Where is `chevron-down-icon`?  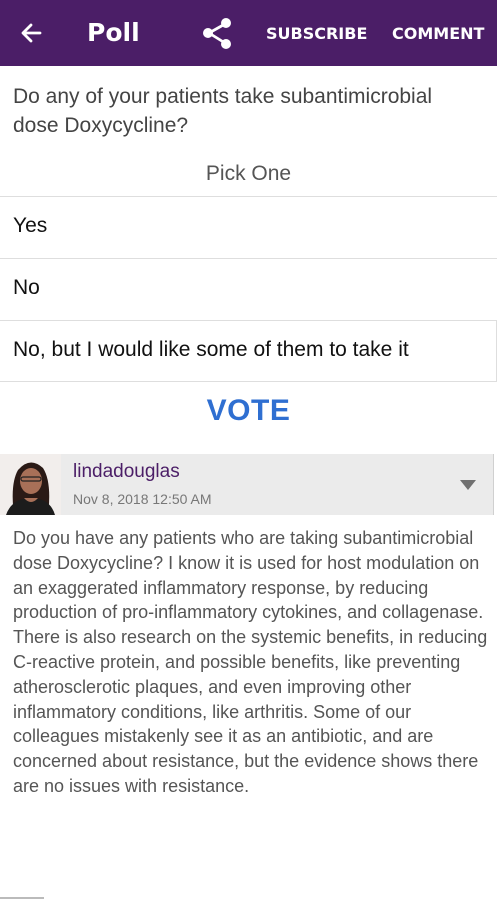 chevron-down-icon is located at coordinates (468, 485).